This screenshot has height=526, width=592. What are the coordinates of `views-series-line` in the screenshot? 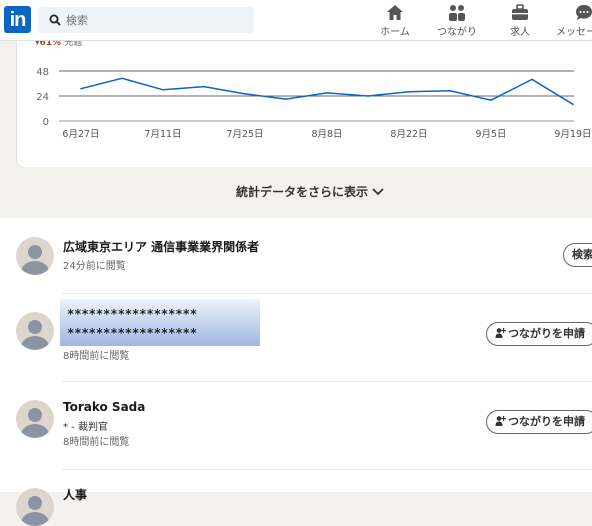 It's located at (327, 91).